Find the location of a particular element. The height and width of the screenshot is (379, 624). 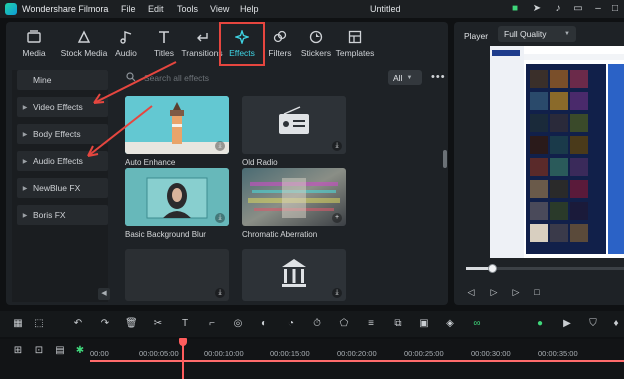

tick-label: 00:00:05:00 is located at coordinates (159, 353).